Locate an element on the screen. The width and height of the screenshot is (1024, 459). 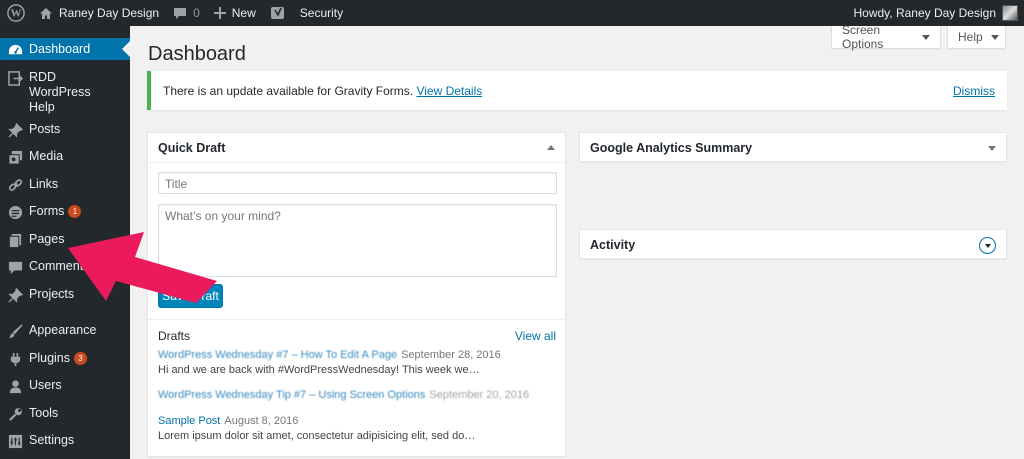
sidebar-item-plugins: Plugins 3 is located at coordinates (65, 359).